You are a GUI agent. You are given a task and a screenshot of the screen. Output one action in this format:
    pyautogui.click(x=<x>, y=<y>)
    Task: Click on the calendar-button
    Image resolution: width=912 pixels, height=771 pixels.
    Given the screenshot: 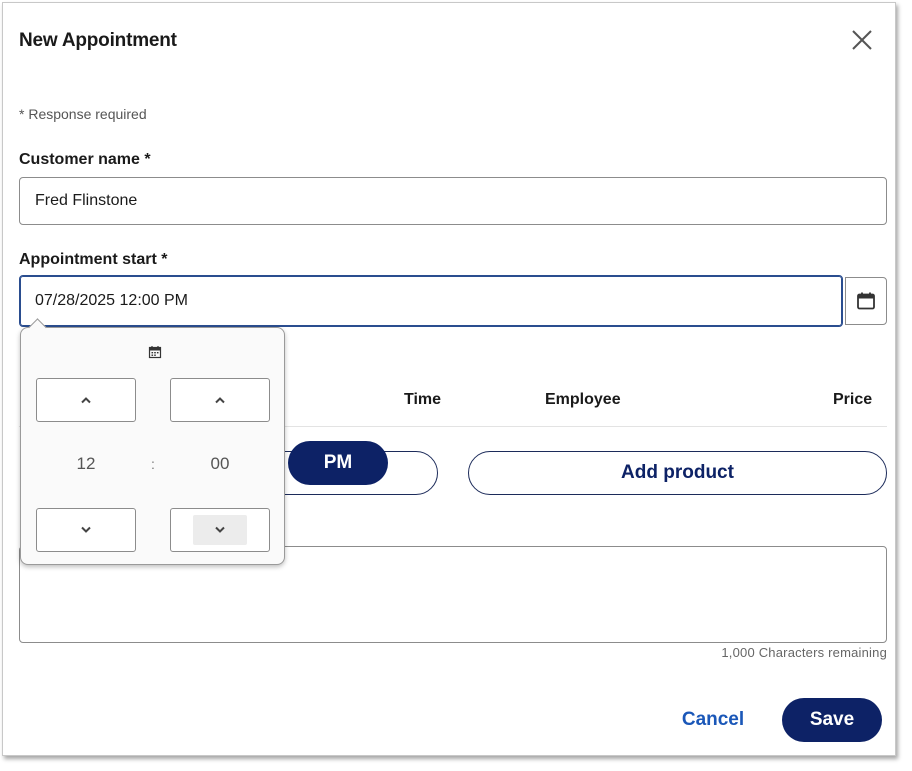 What is the action you would take?
    pyautogui.click(x=866, y=301)
    